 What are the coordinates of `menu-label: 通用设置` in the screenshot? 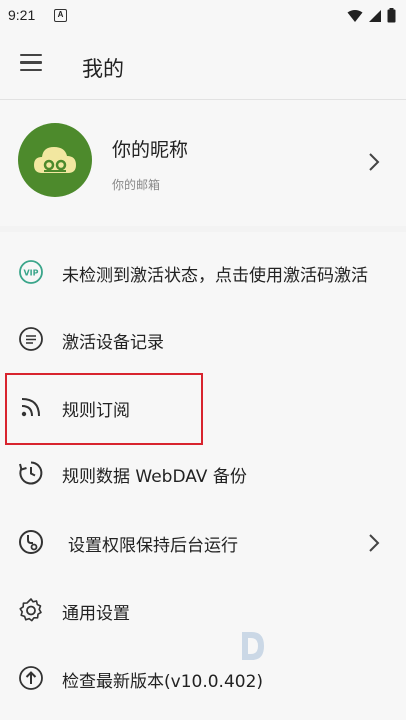 It's located at (96, 614).